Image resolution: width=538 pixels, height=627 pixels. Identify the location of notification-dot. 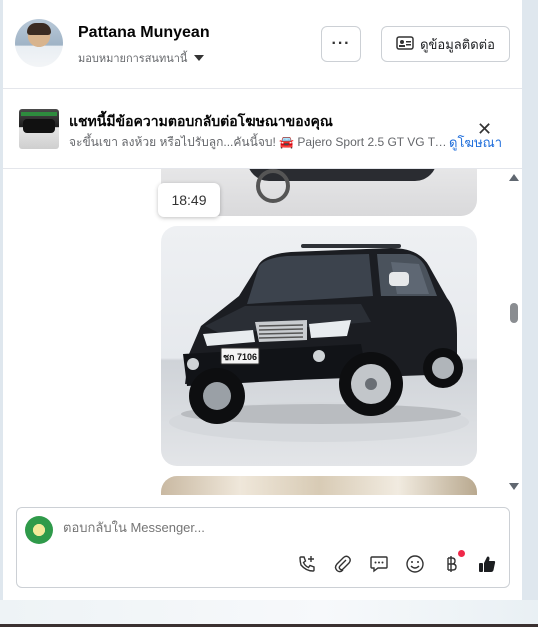
(461, 553).